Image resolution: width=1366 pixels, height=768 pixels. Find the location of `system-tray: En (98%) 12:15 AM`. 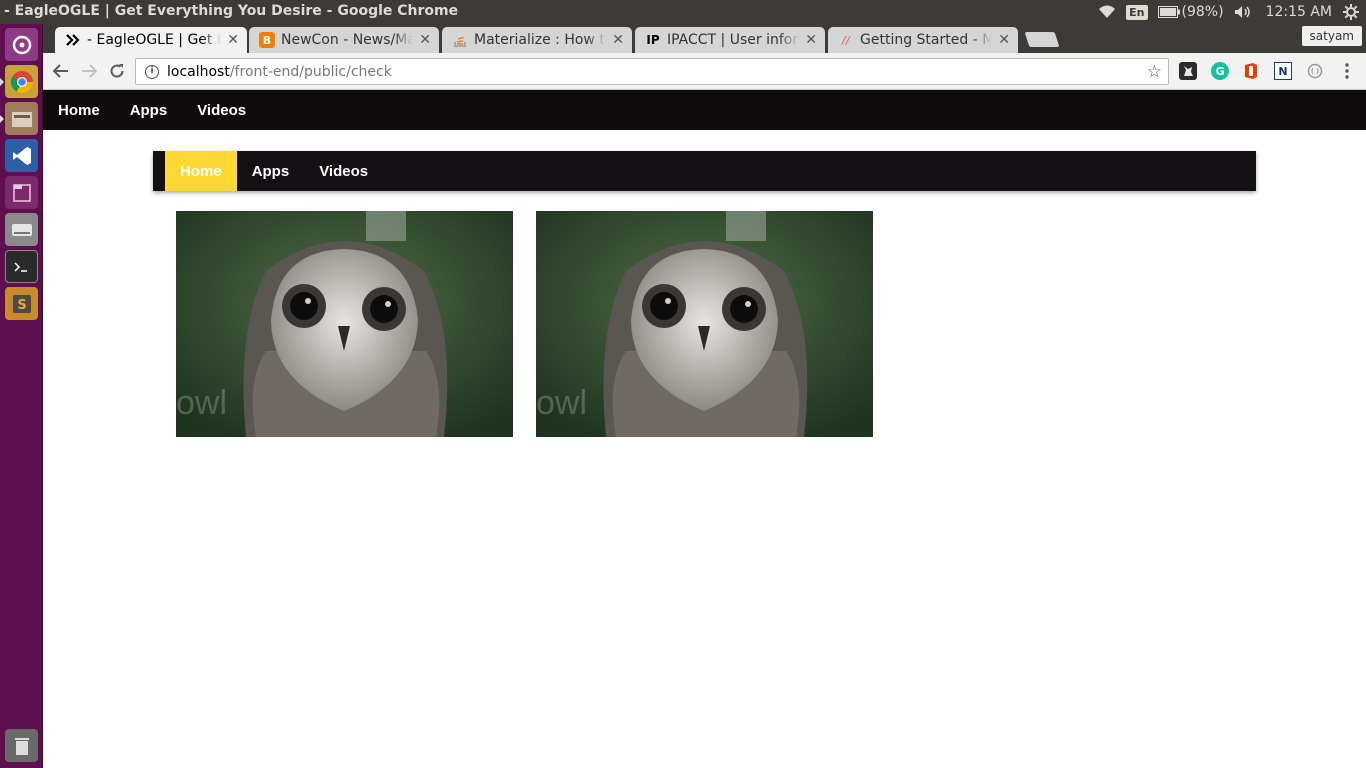

system-tray: En (98%) 12:15 AM is located at coordinates (1232, 12).